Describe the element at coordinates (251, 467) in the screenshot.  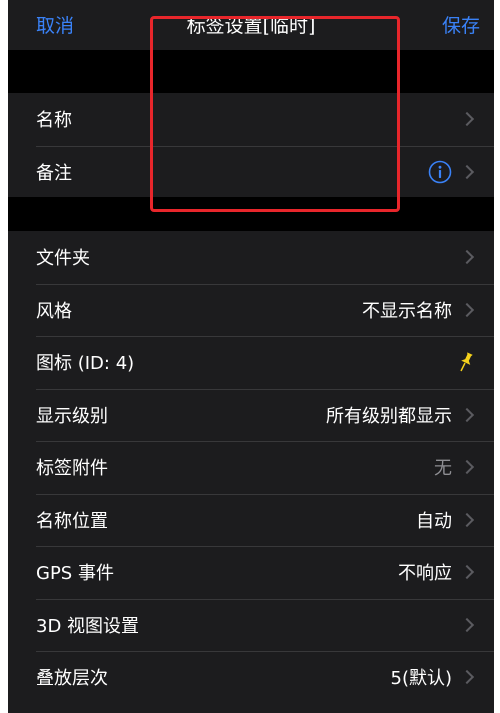
I see `row-attachment: 标签附件 无` at that location.